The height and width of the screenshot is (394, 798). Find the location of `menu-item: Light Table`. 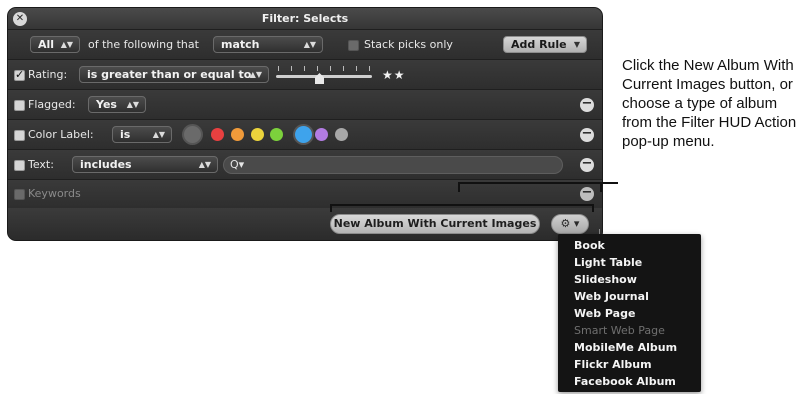

menu-item: Light Table is located at coordinates (629, 262).